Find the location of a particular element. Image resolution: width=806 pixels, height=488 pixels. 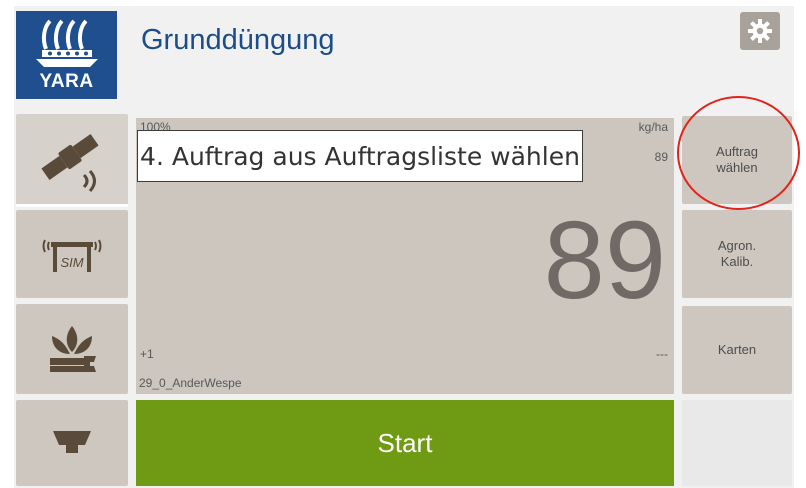

agronomic-calibration-button: Agron. Kalib. is located at coordinates (737, 254).